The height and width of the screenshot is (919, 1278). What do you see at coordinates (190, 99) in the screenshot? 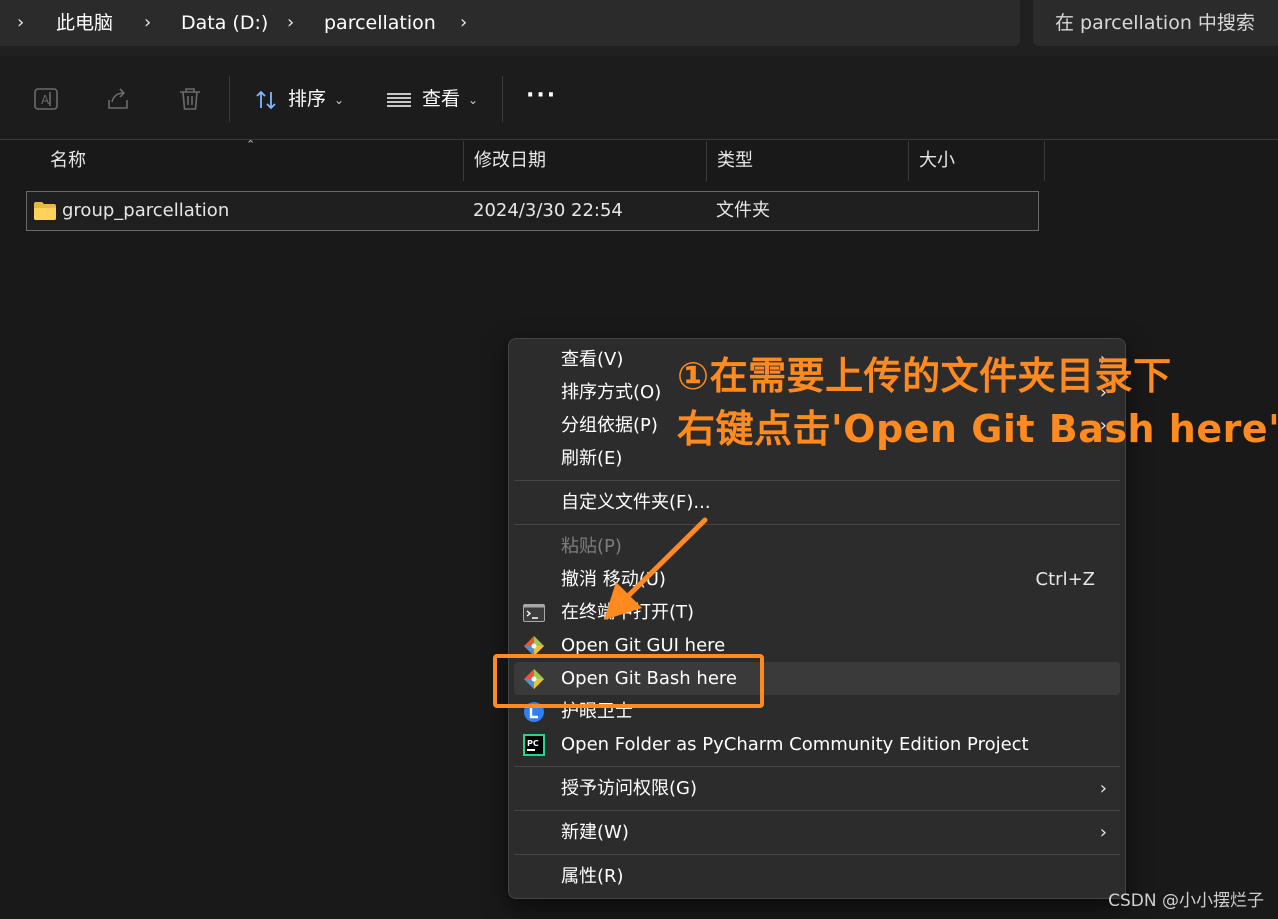
I see `delete-icon` at bounding box center [190, 99].